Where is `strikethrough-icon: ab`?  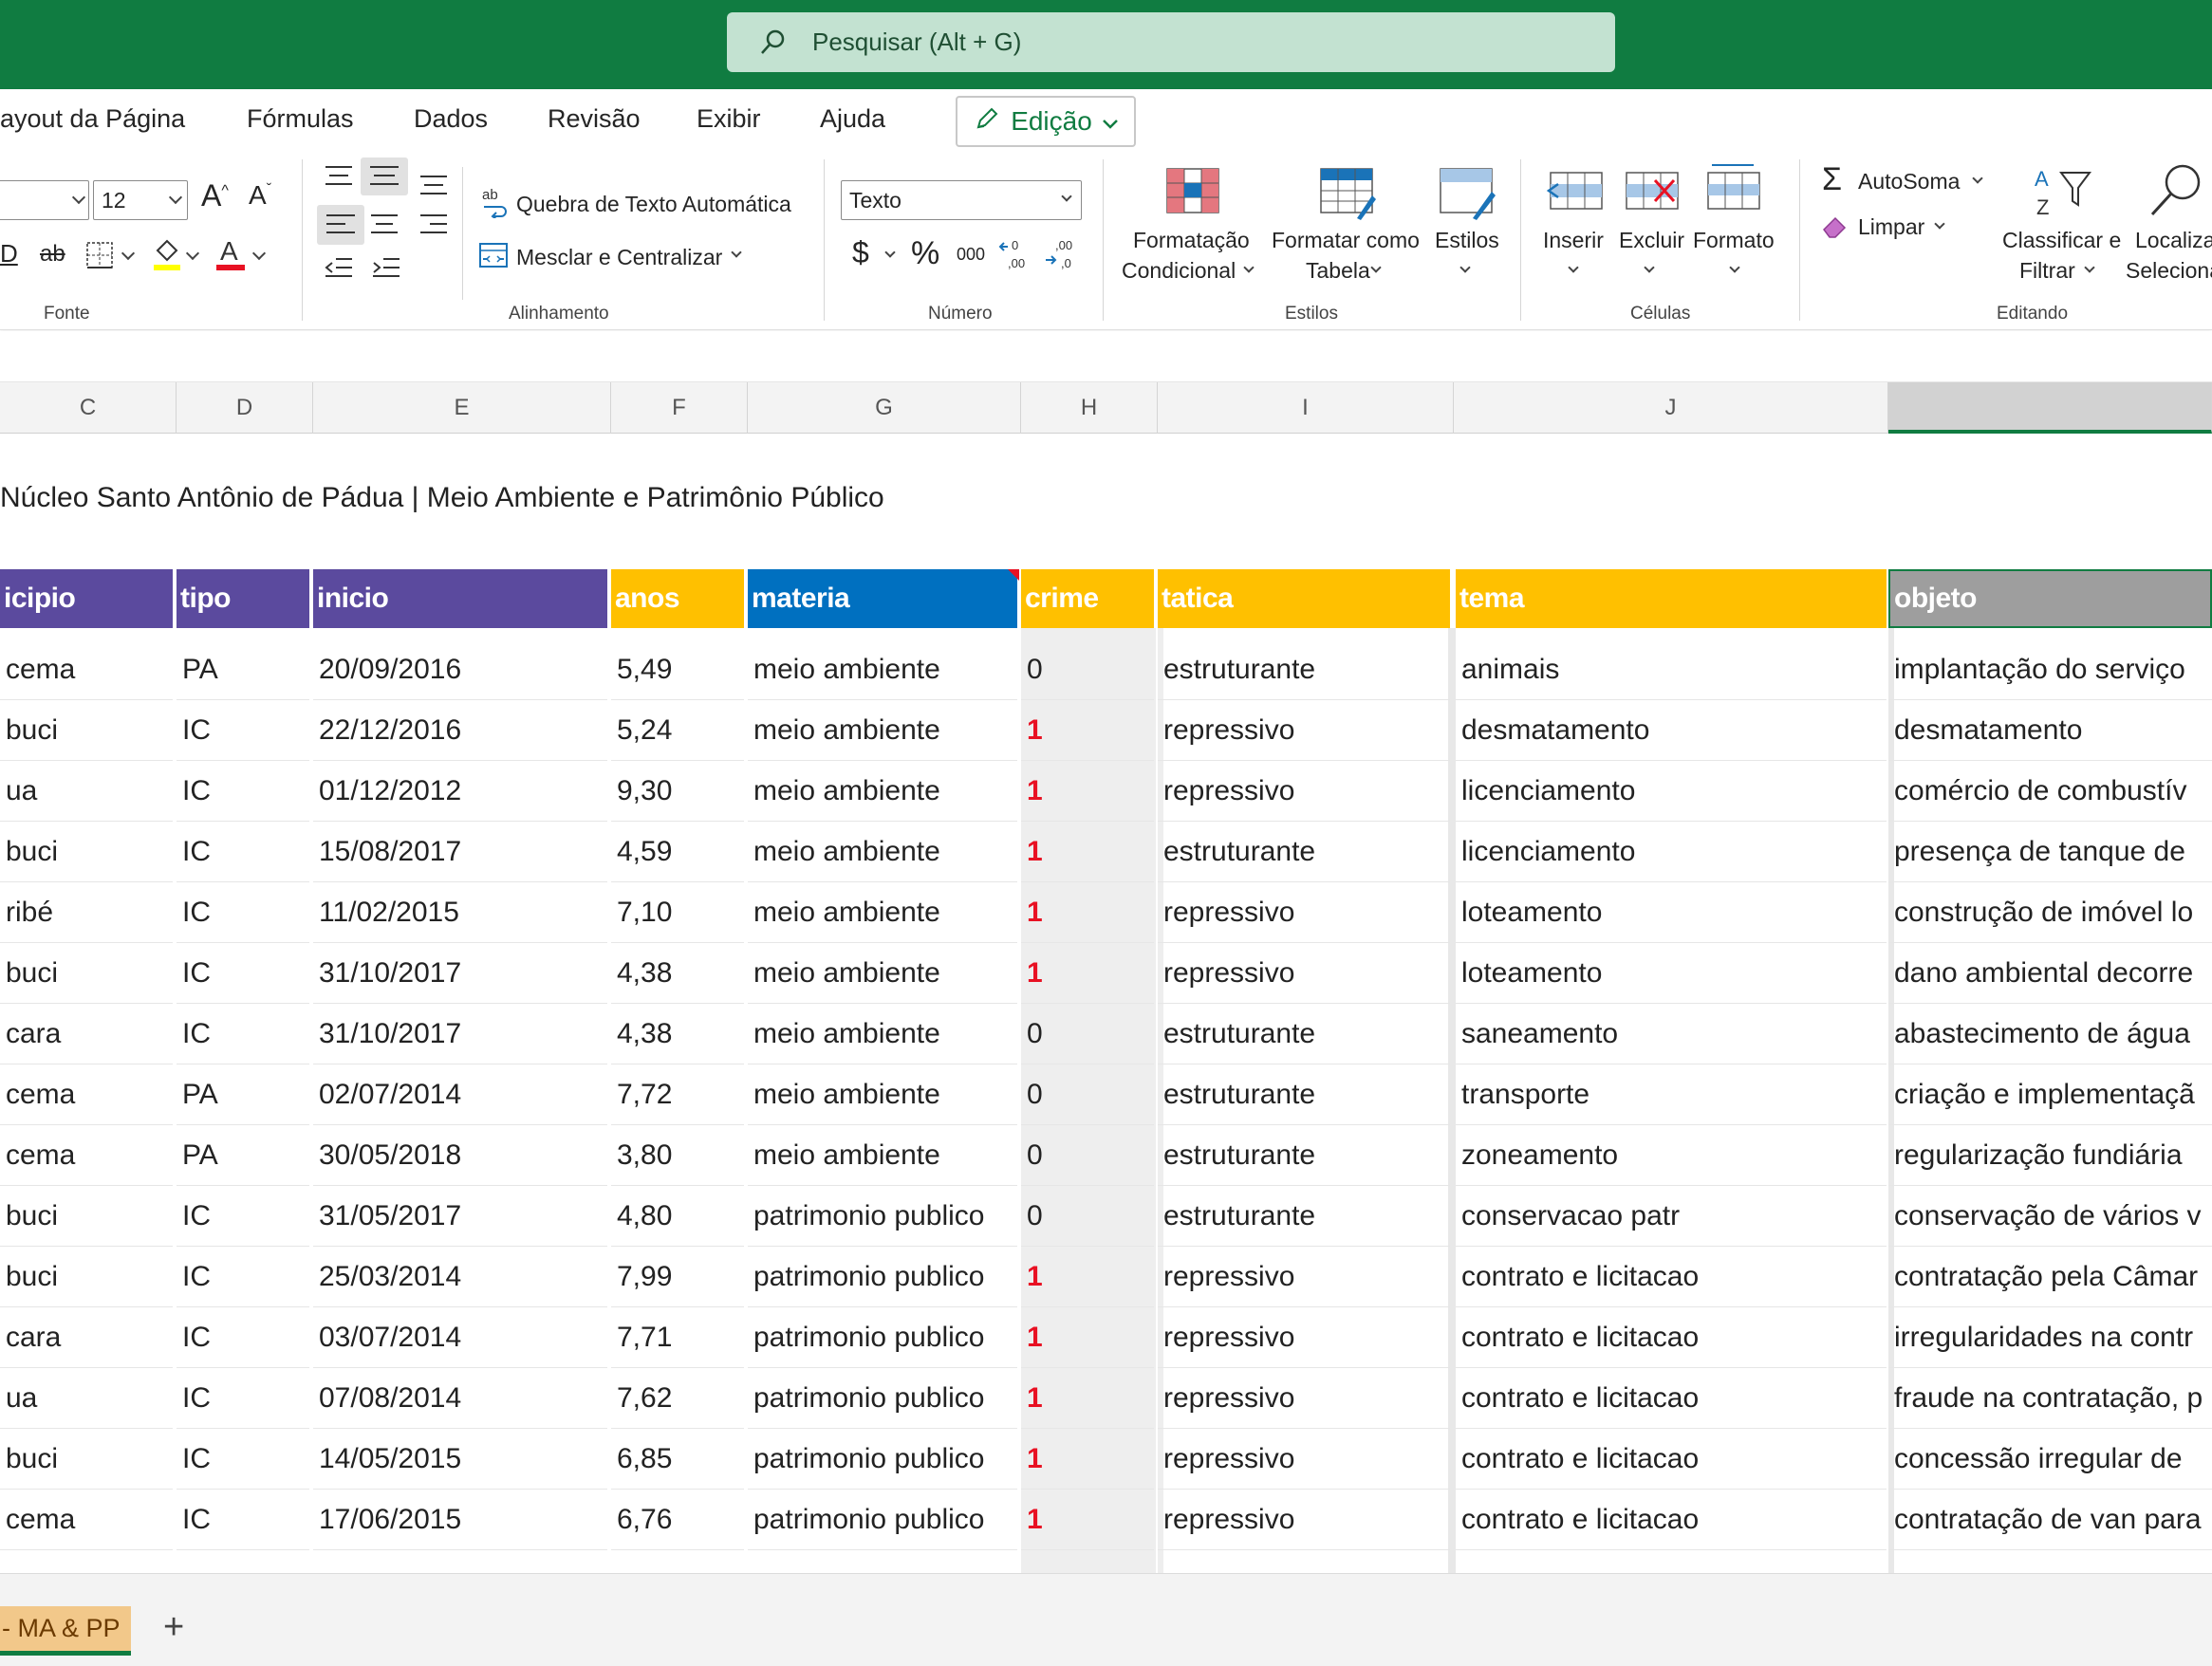 strikethrough-icon: ab is located at coordinates (53, 254).